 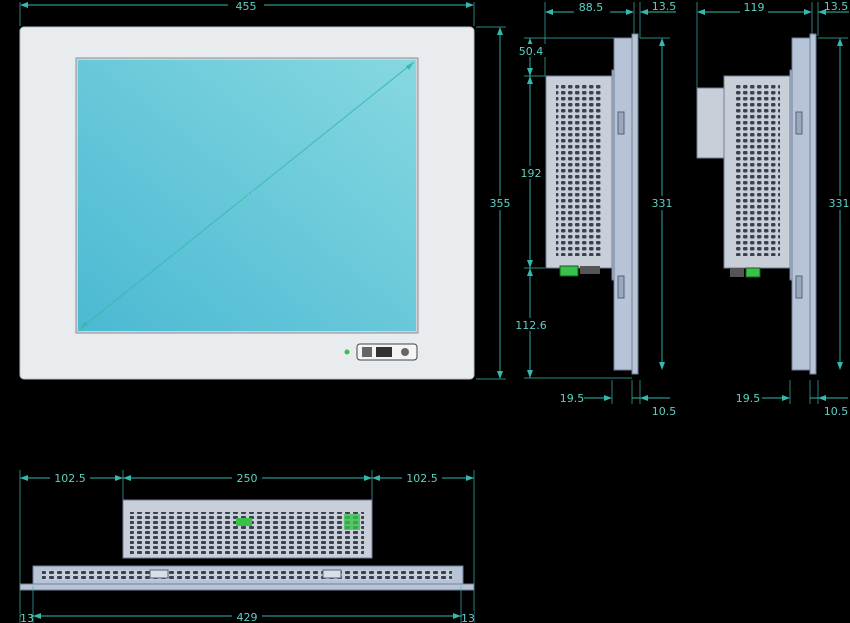 I want to click on power-led, so click(x=347, y=352).